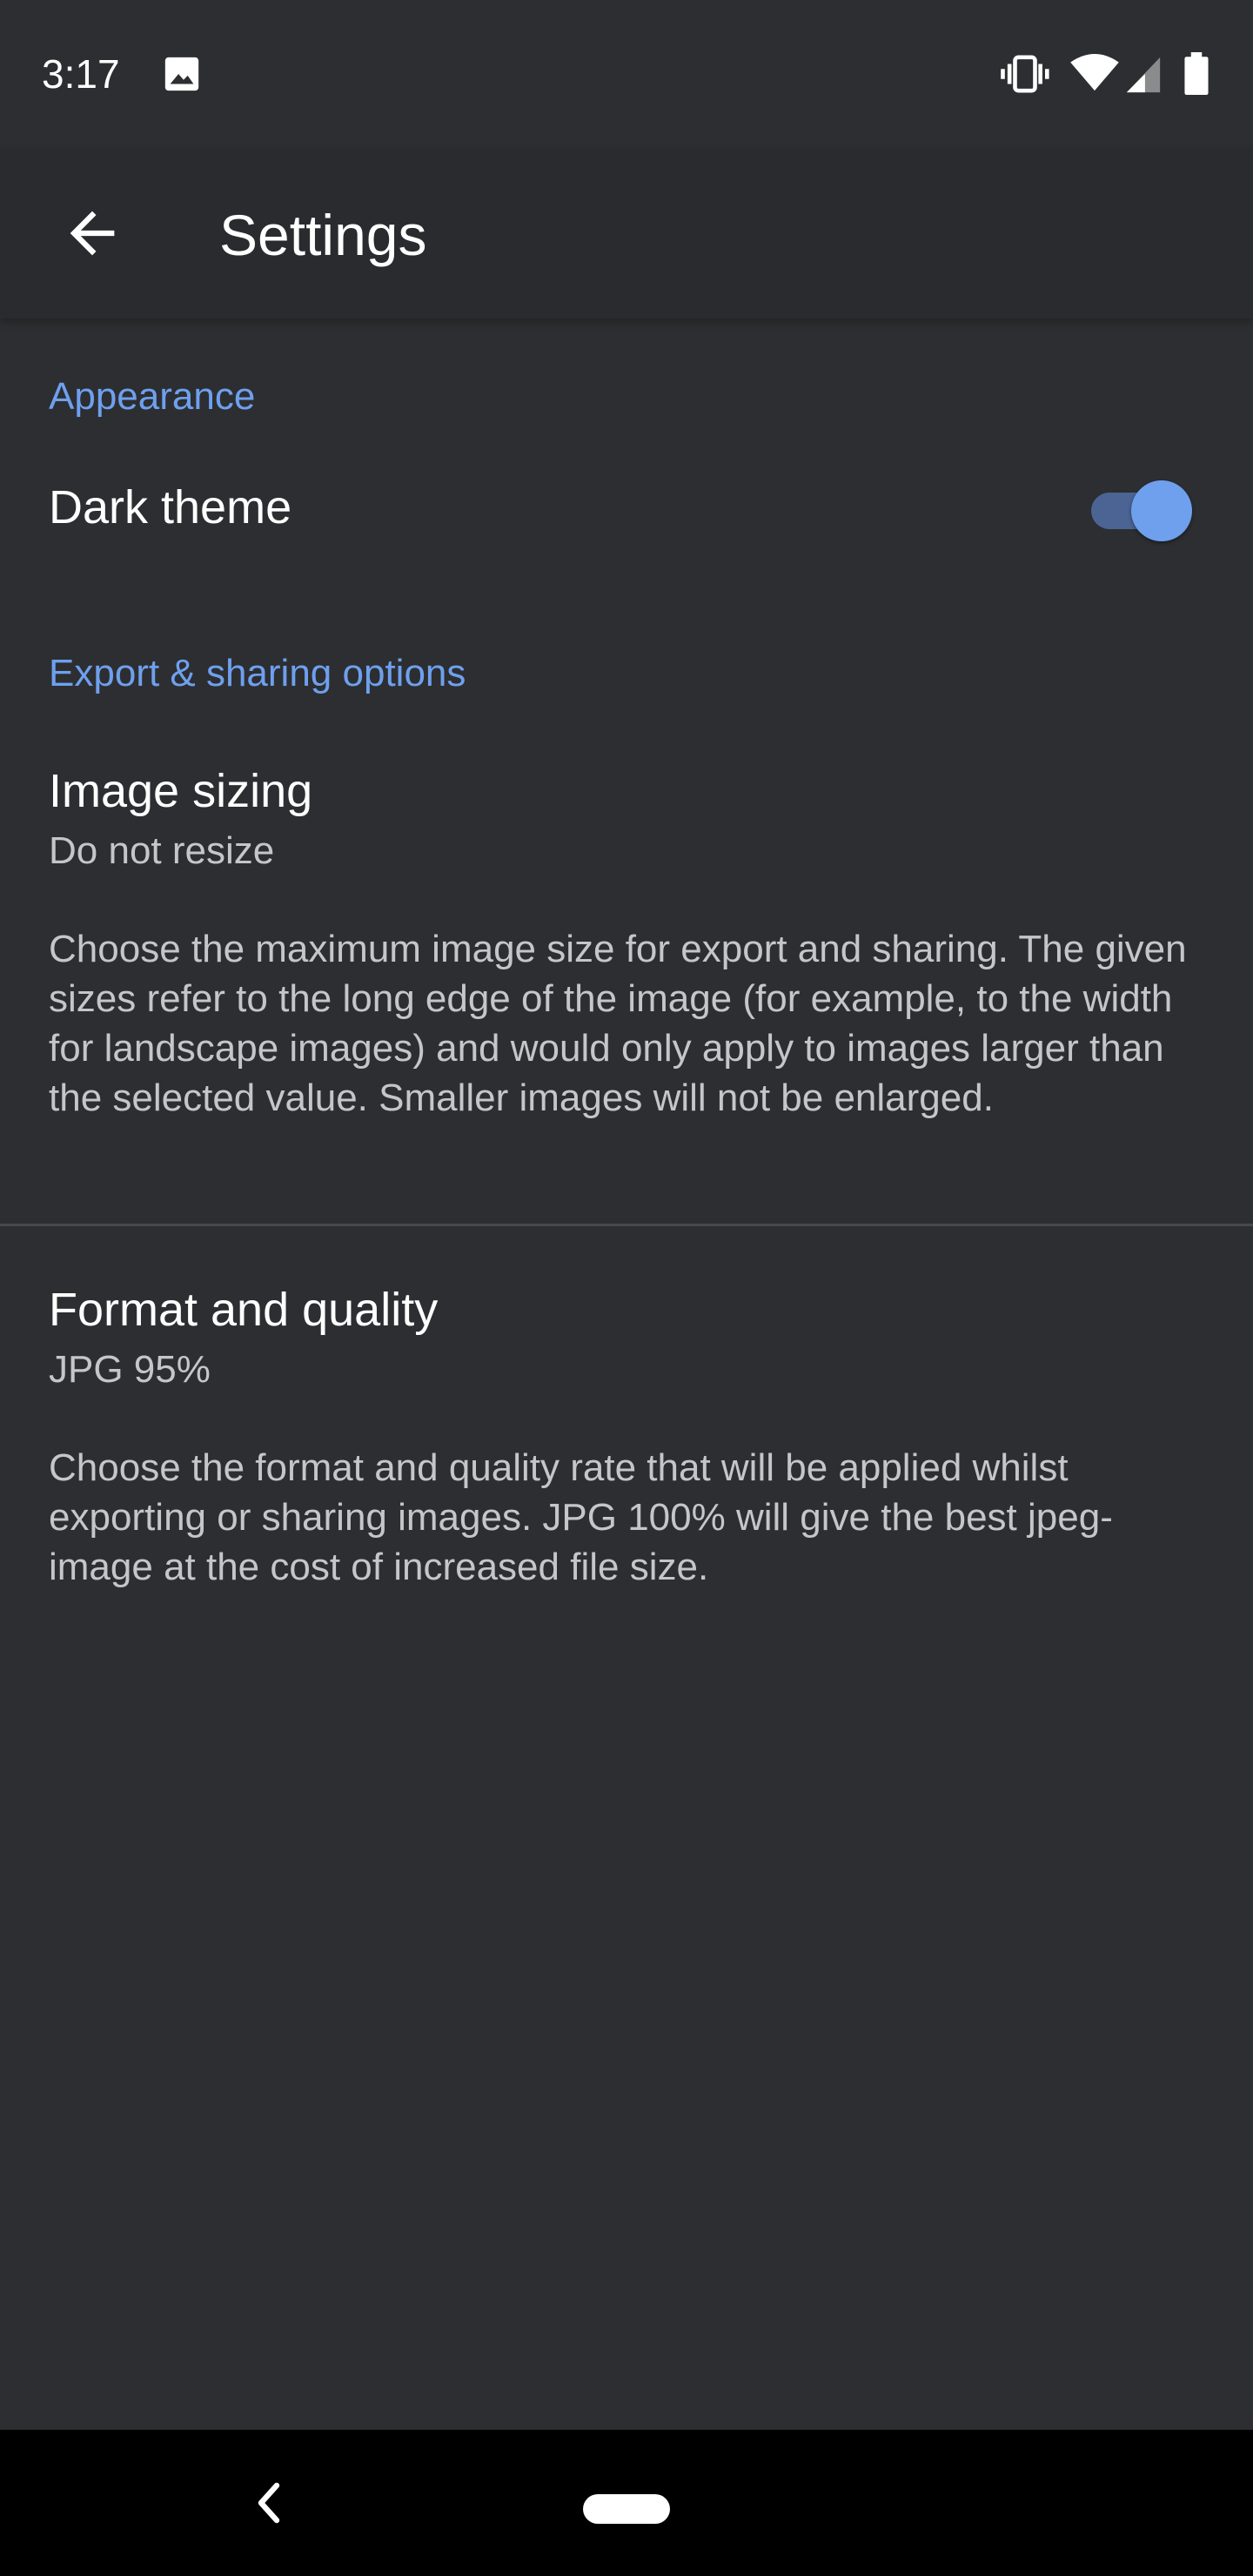 This screenshot has width=1253, height=2576. Describe the element at coordinates (181, 791) in the screenshot. I see `pref-image-sizing-title: Image sizing` at that location.